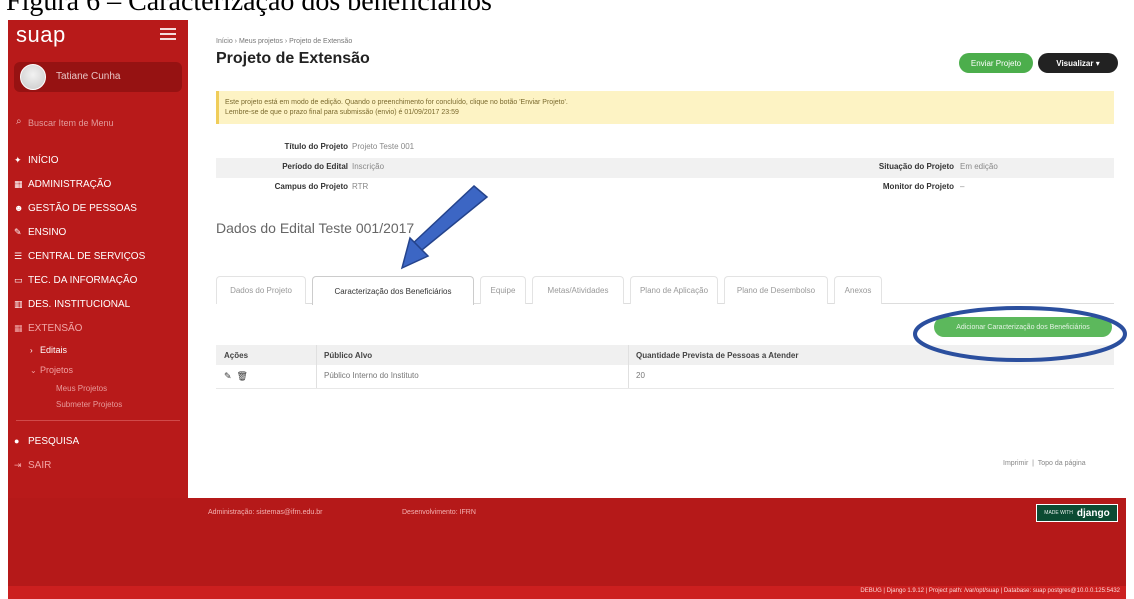  I want to click on page-links: Imprimir | Topo da página, so click(1044, 463).